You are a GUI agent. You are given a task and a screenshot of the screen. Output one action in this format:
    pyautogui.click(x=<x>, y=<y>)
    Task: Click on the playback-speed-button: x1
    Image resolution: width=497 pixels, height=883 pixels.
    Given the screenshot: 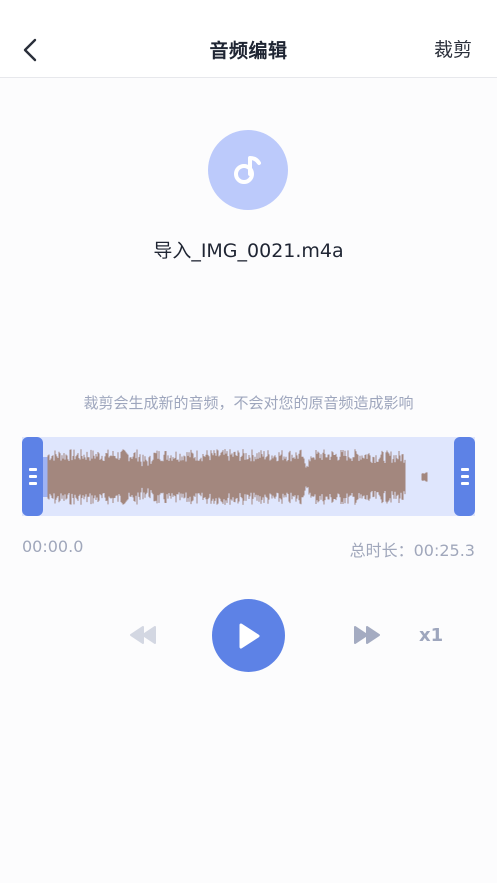 What is the action you would take?
    pyautogui.click(x=431, y=635)
    